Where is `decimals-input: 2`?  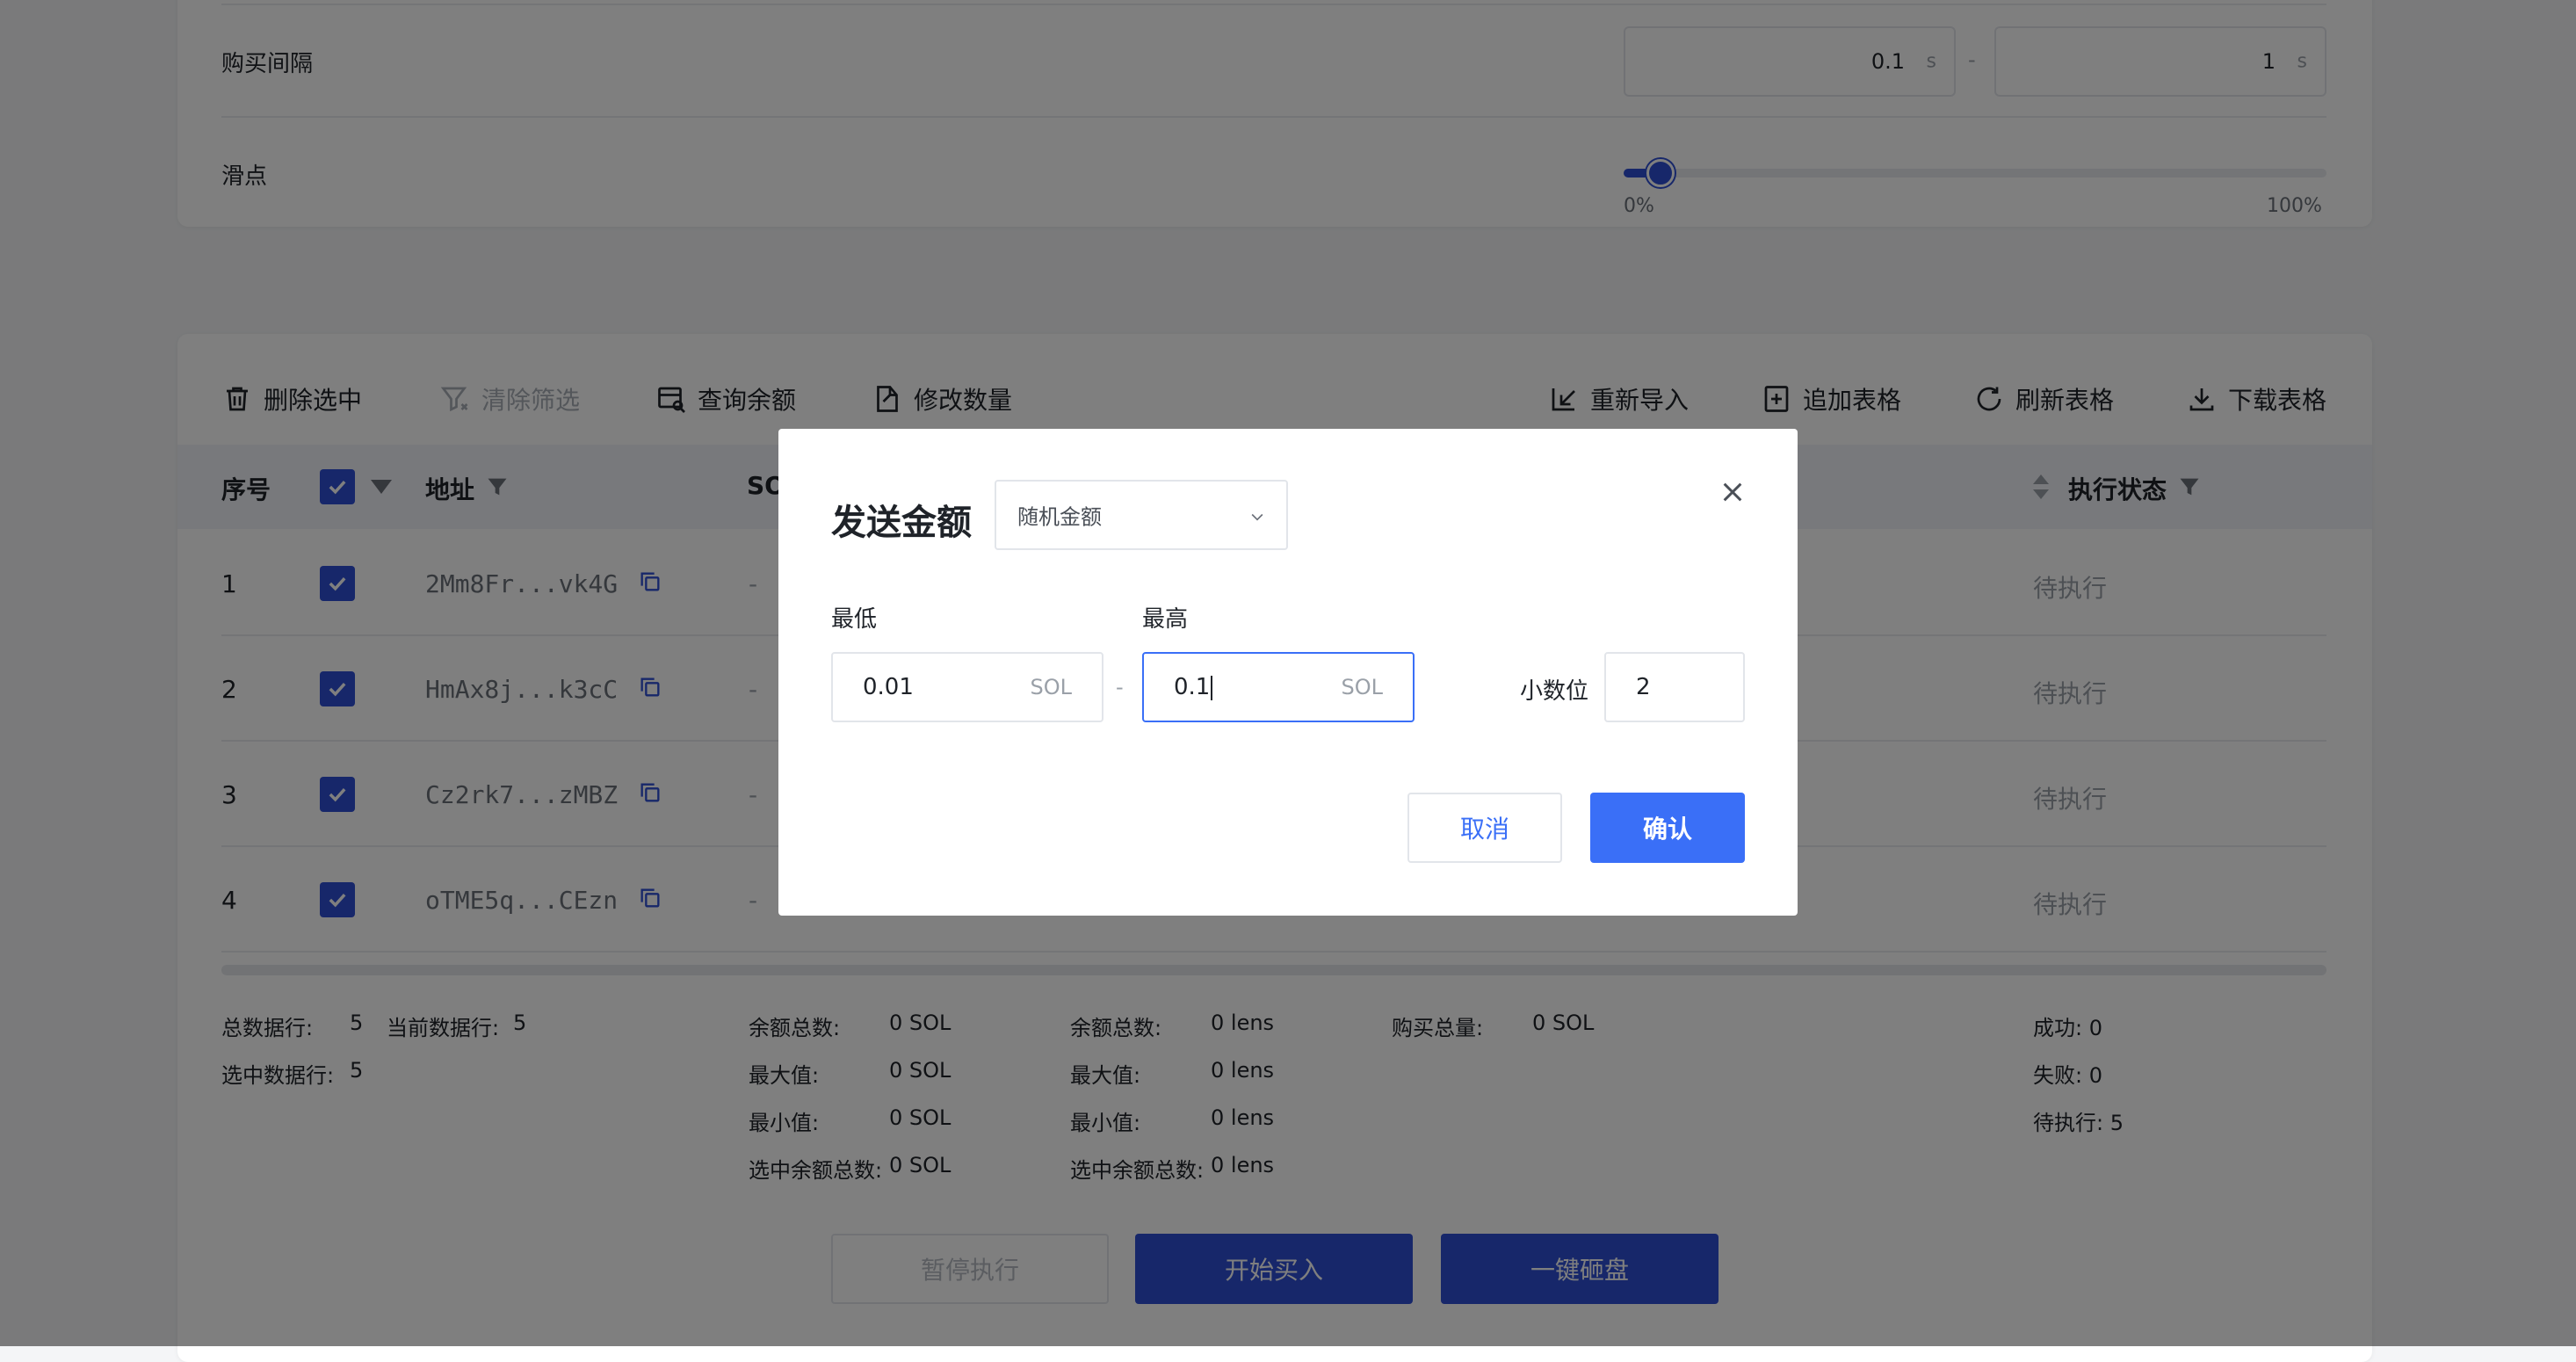 decimals-input: 2 is located at coordinates (1674, 687).